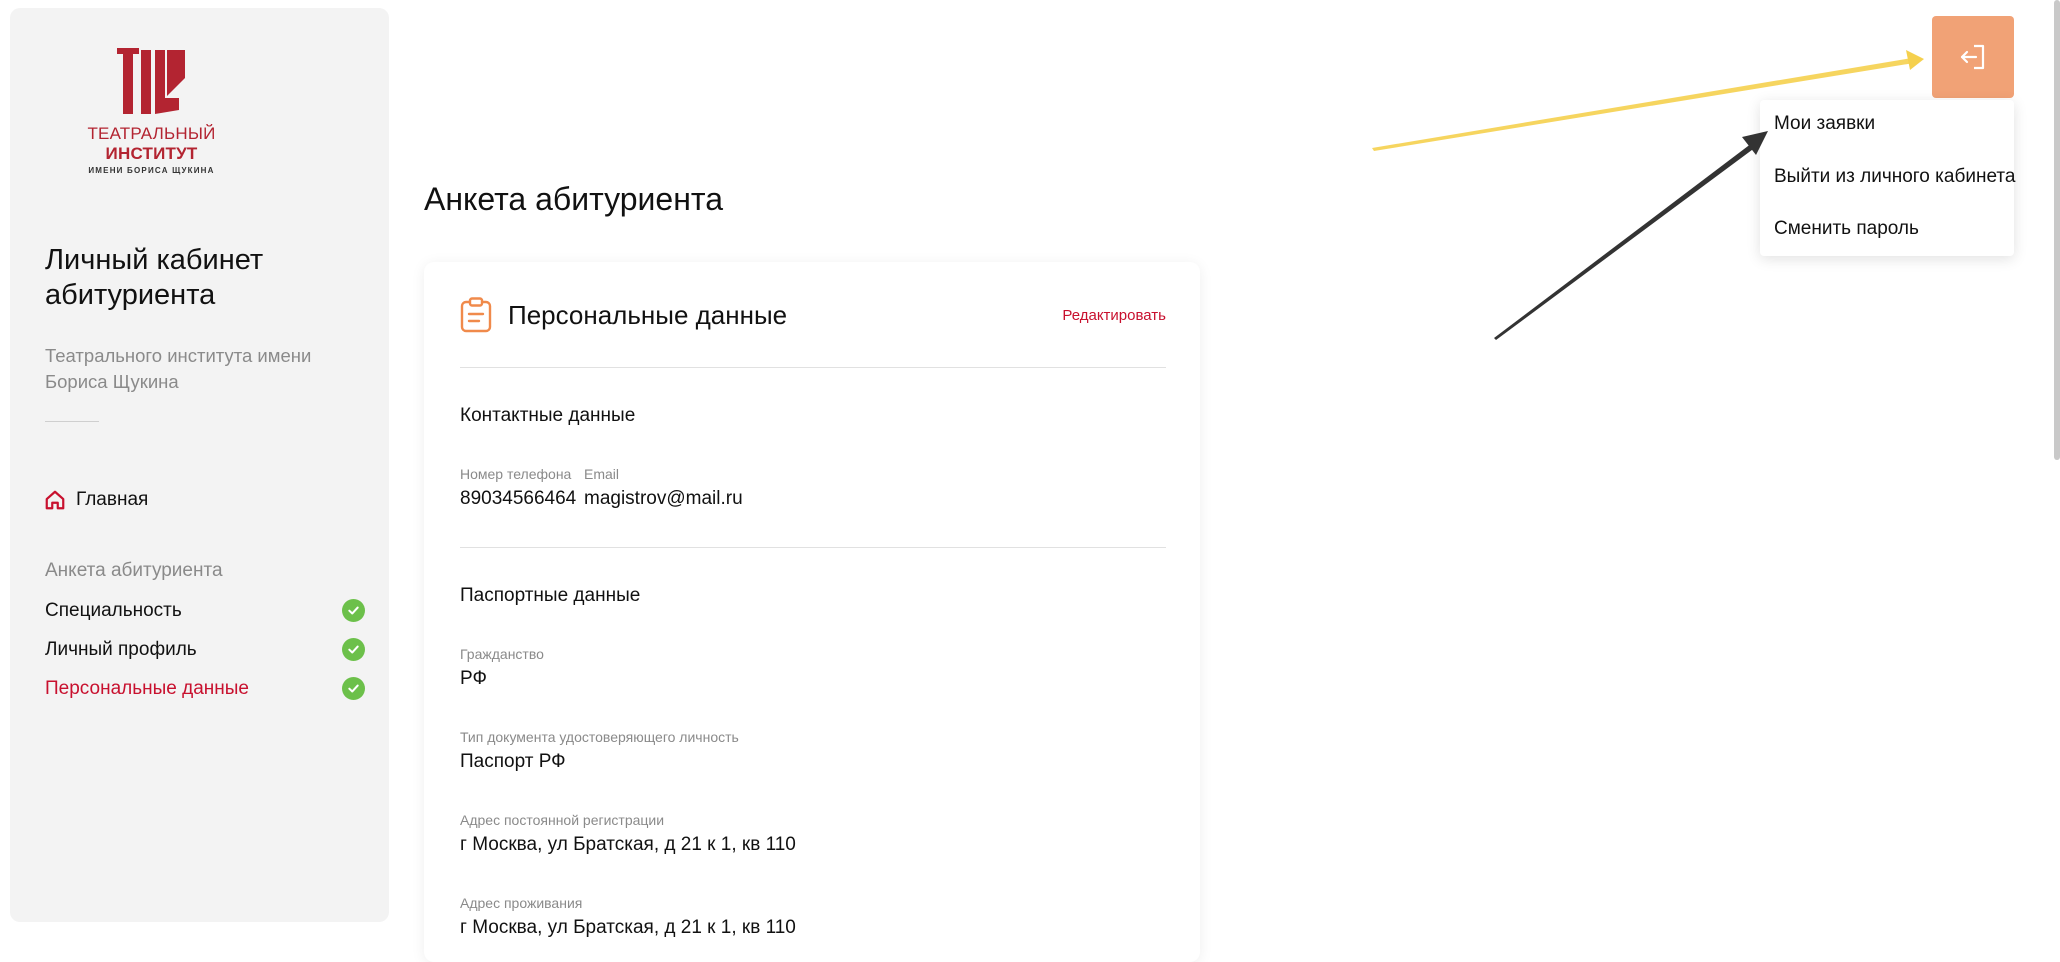 This screenshot has height=962, width=2060. What do you see at coordinates (513, 761) in the screenshot?
I see `document-type-value: Паспорт РФ` at bounding box center [513, 761].